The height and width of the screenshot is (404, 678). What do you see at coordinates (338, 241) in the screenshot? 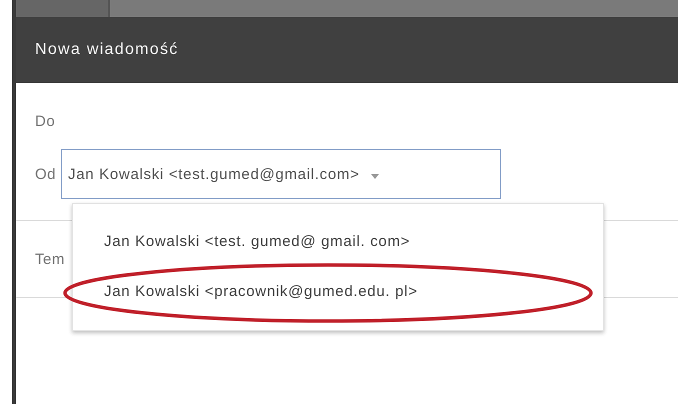
I see `menu-item: Jan Kowalski <test. gumed@ gmail. com>` at bounding box center [338, 241].